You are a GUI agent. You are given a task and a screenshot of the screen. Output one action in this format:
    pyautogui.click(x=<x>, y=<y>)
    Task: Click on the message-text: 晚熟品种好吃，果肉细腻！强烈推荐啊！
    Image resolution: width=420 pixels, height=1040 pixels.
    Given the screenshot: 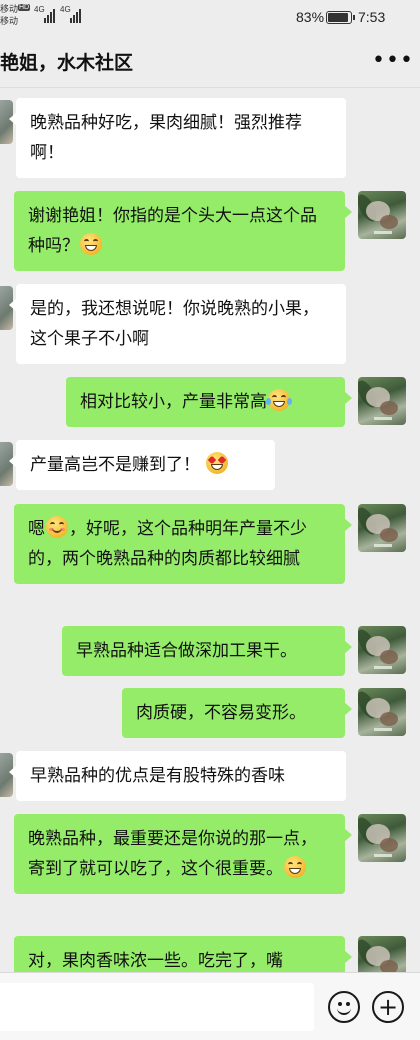 What is the action you would take?
    pyautogui.click(x=166, y=138)
    